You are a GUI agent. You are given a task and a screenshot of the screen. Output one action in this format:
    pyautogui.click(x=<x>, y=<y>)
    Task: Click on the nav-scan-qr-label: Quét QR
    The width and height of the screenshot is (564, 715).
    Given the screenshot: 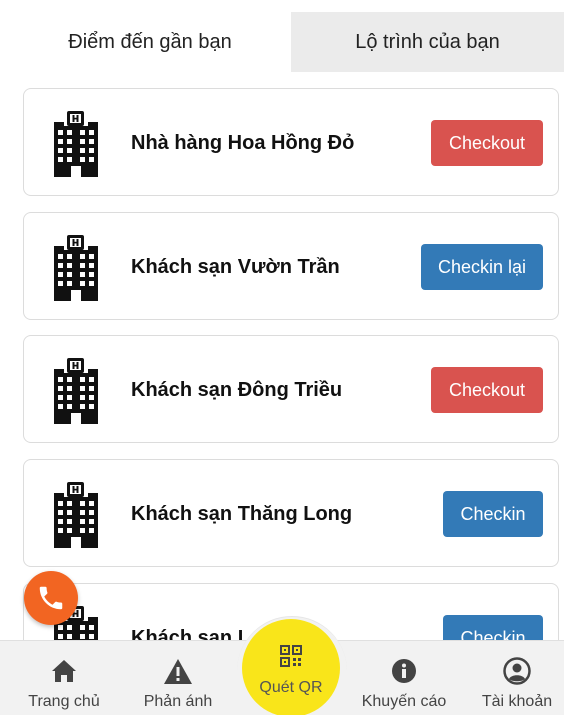 What is the action you would take?
    pyautogui.click(x=291, y=687)
    